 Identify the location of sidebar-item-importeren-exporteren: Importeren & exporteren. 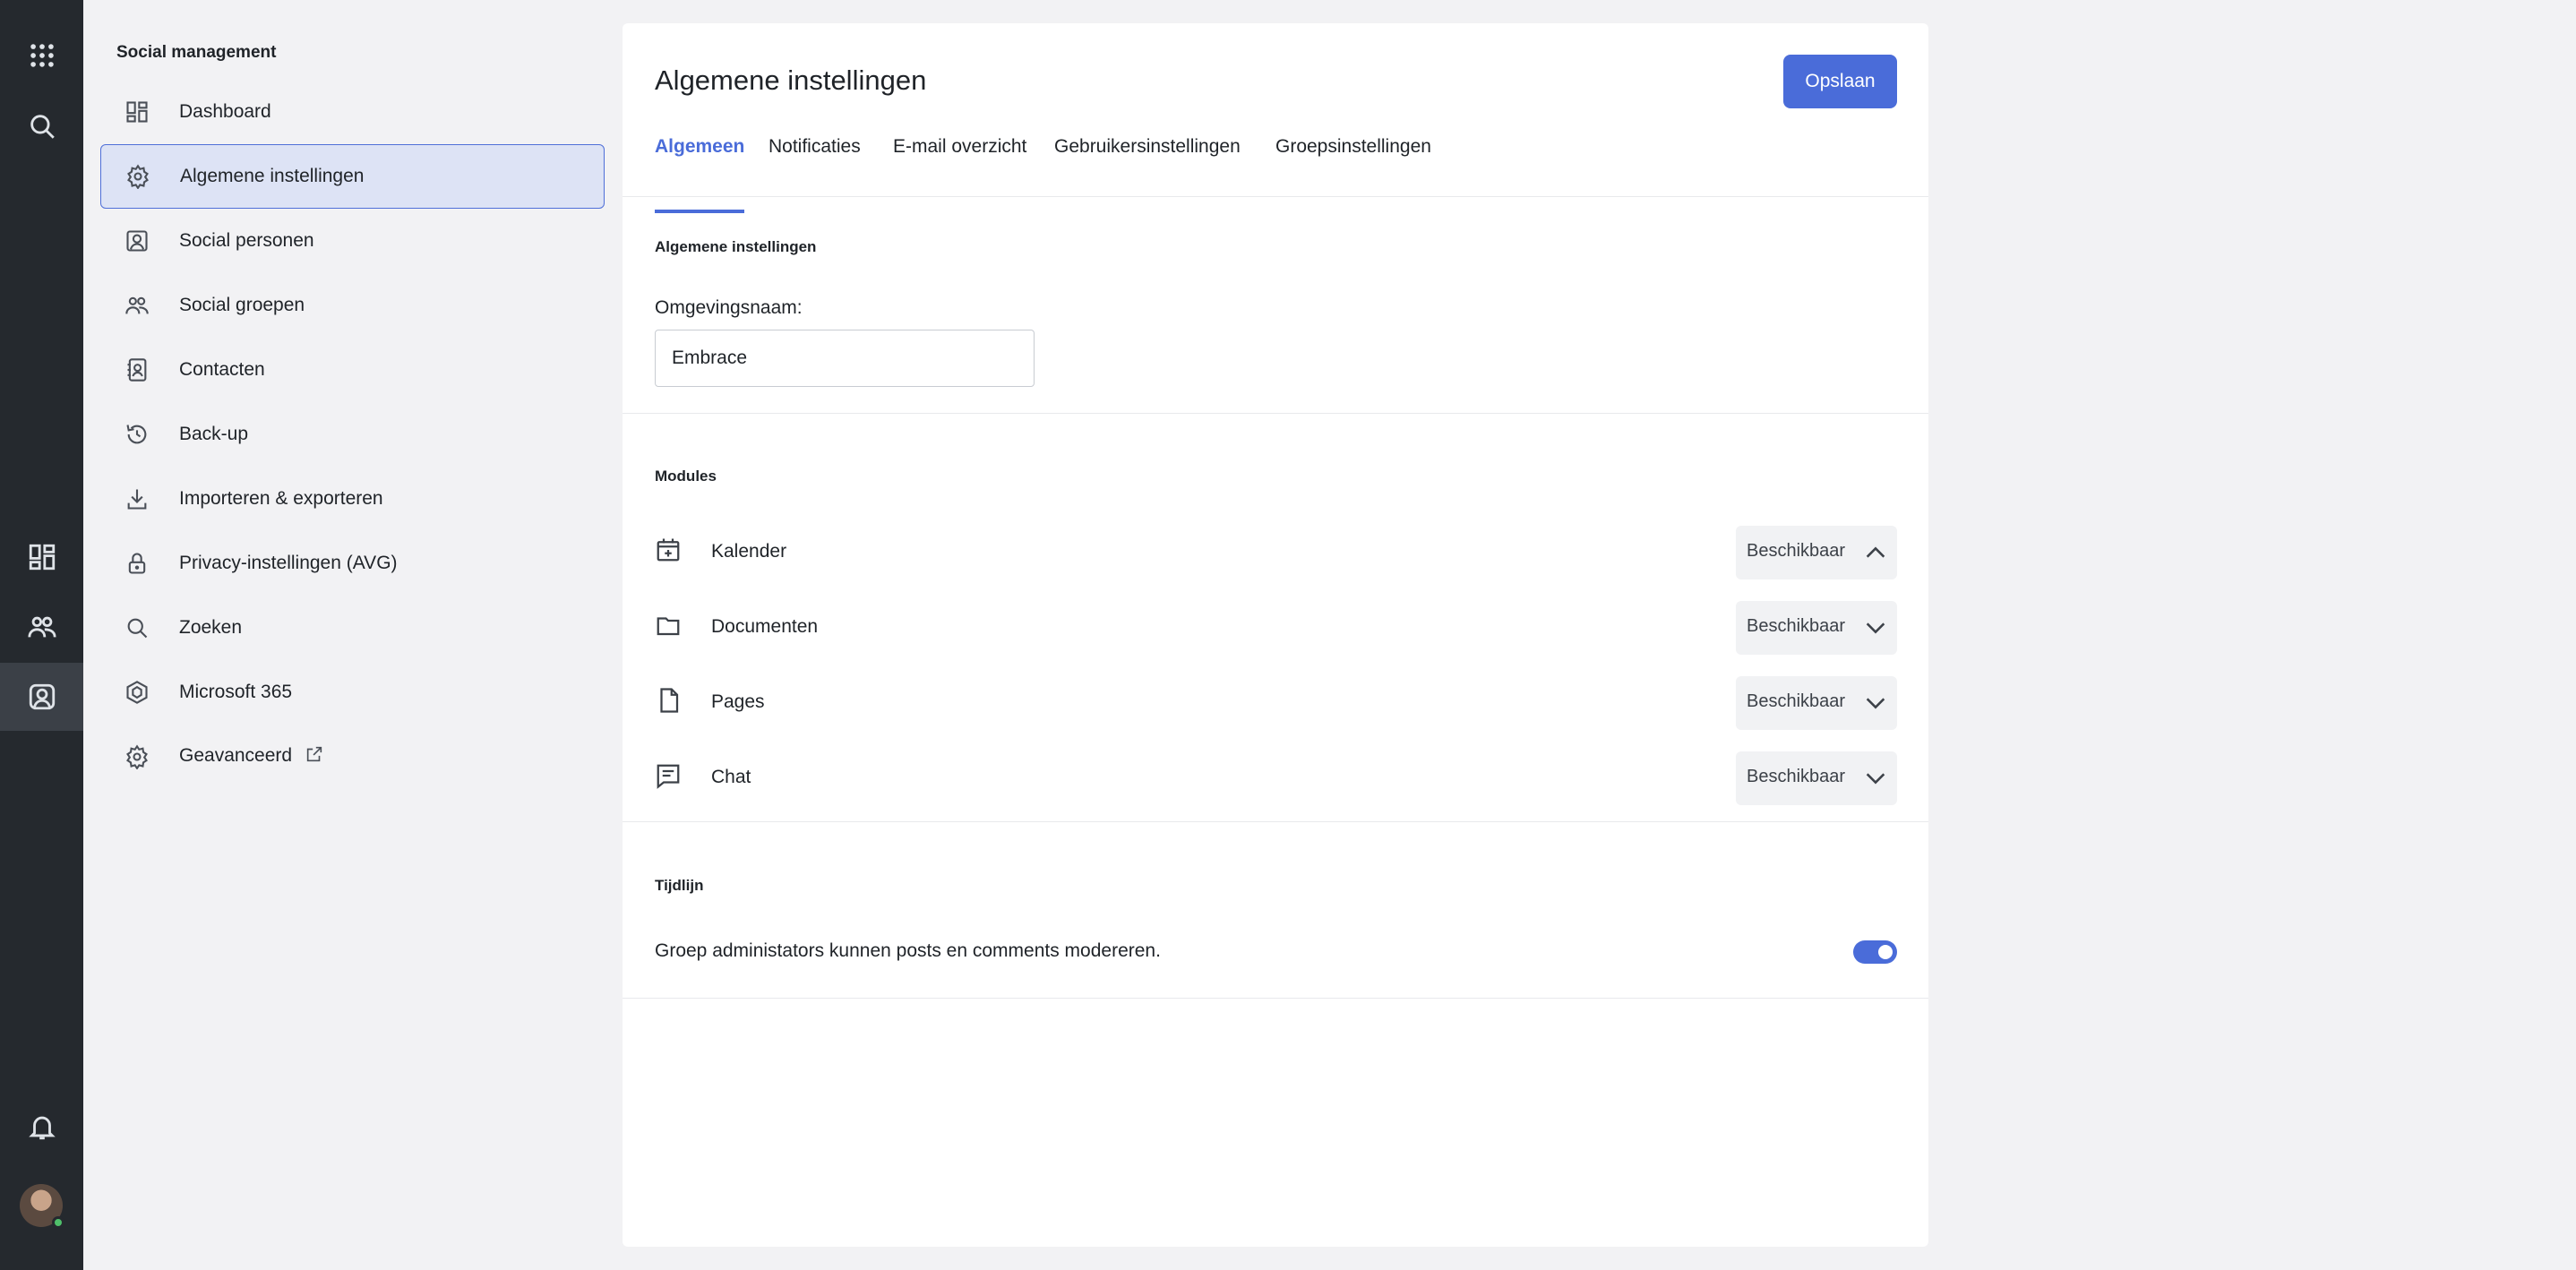
(352, 499).